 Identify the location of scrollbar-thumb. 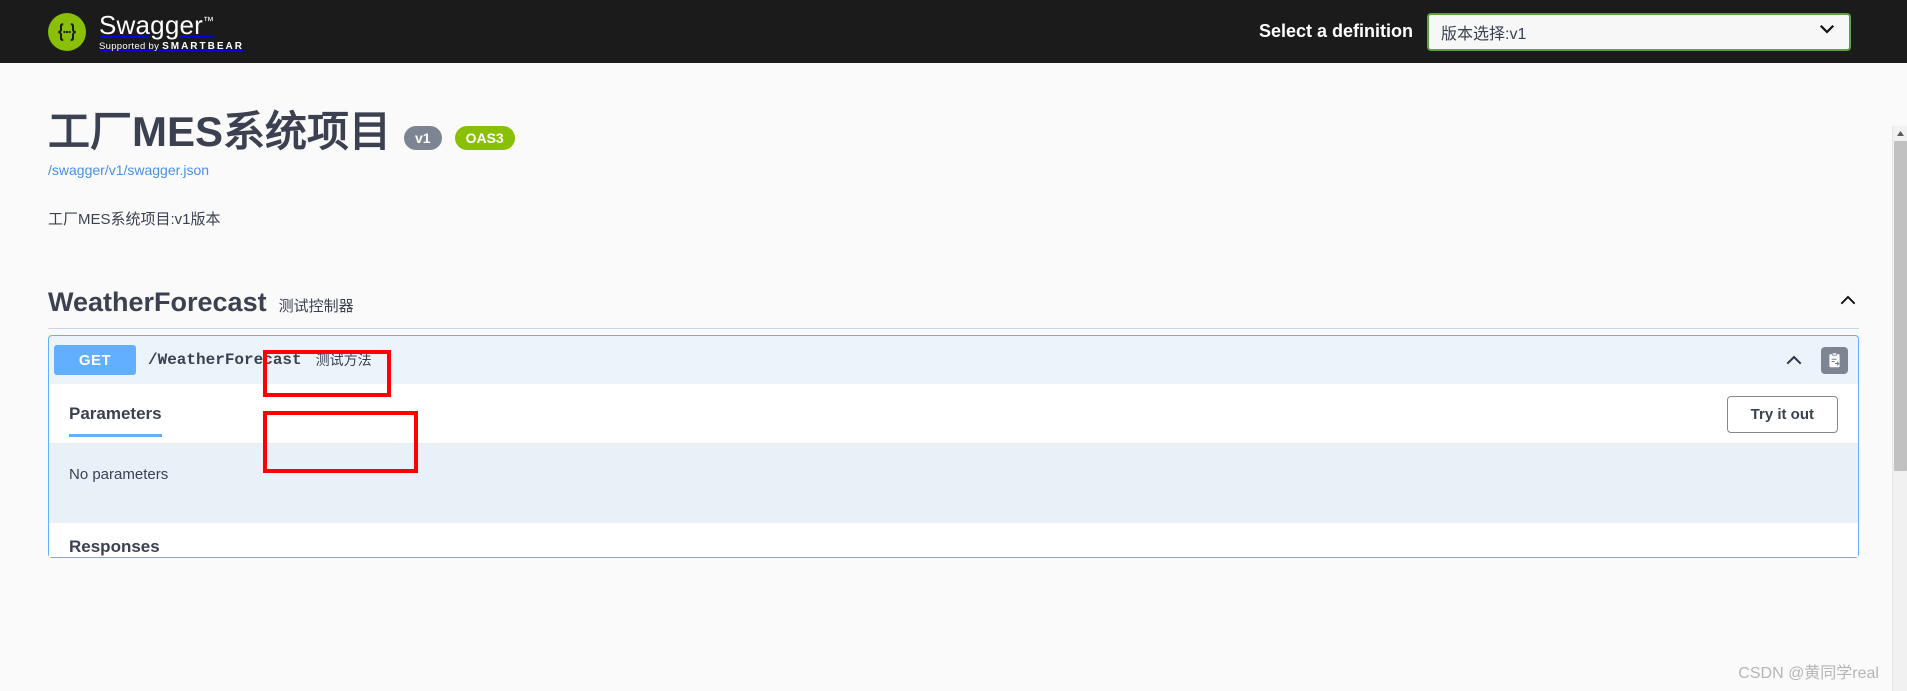
(1900, 306).